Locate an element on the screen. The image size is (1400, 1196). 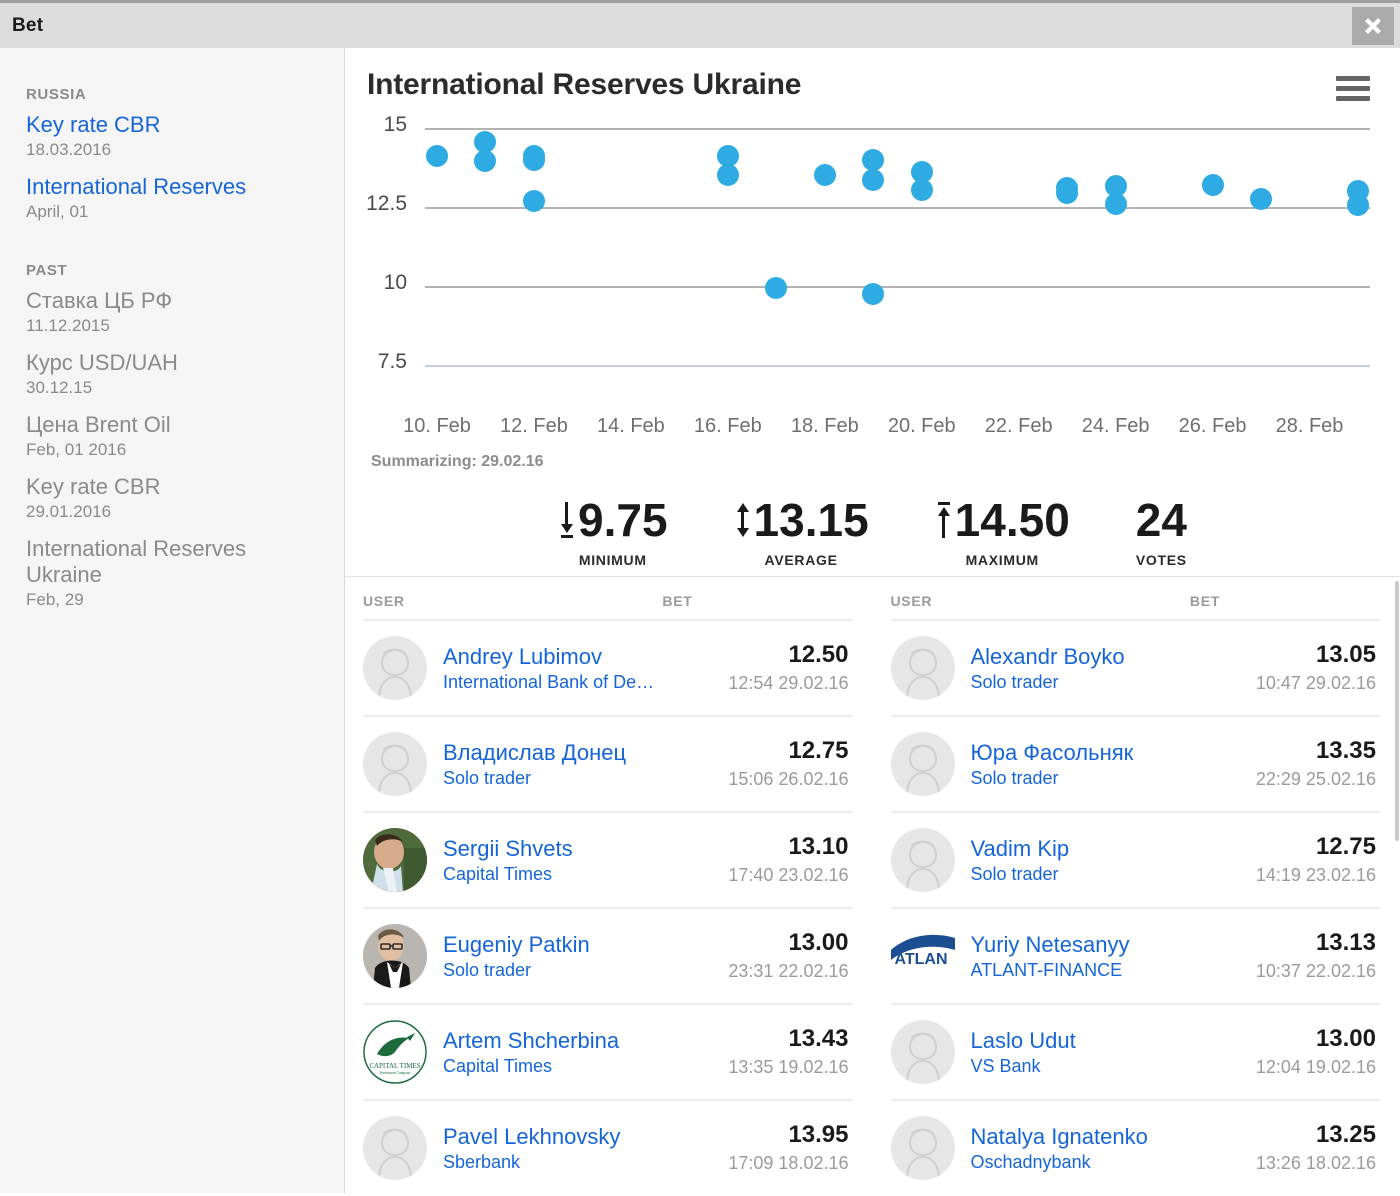
sidebar-item-international-reserves-ukraine-past: International Reserves Ukraine Feb, 29 is located at coordinates (173, 573).